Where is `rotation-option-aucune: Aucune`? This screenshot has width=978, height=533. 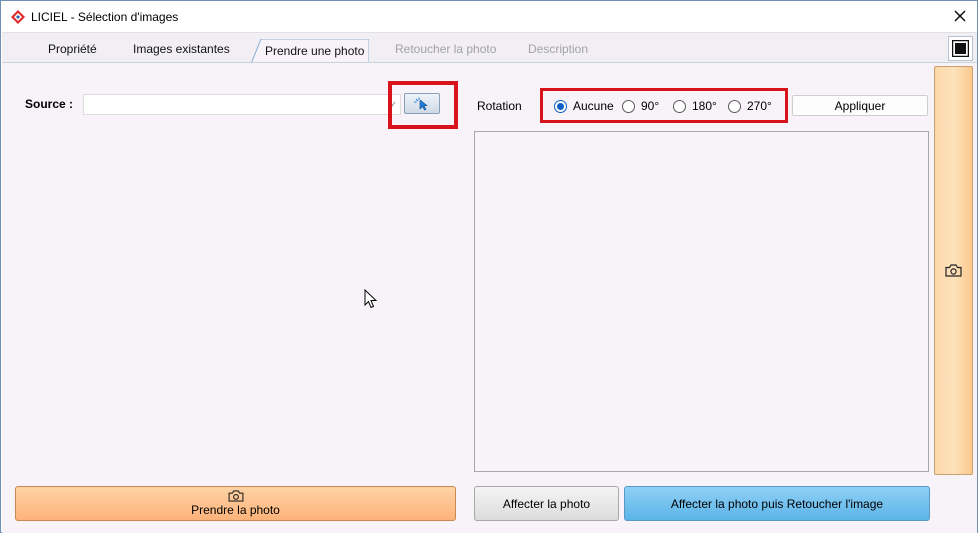 rotation-option-aucune: Aucune is located at coordinates (584, 106).